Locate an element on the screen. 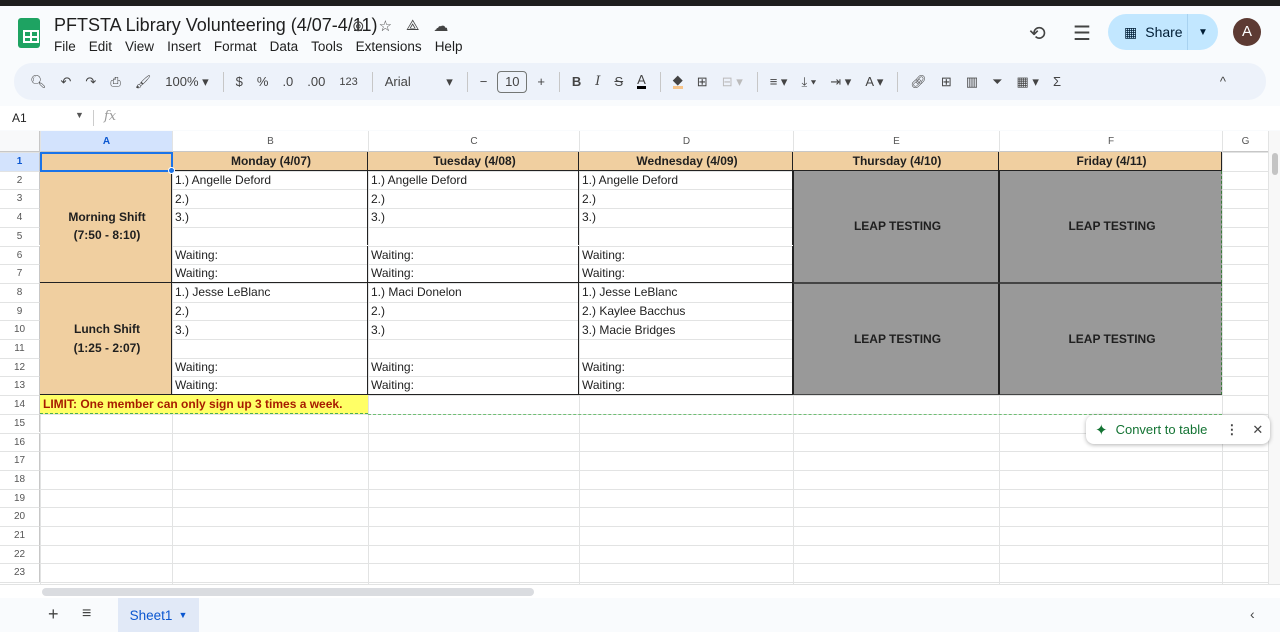  more-options-icon: ⋮ is located at coordinates (1231, 430).